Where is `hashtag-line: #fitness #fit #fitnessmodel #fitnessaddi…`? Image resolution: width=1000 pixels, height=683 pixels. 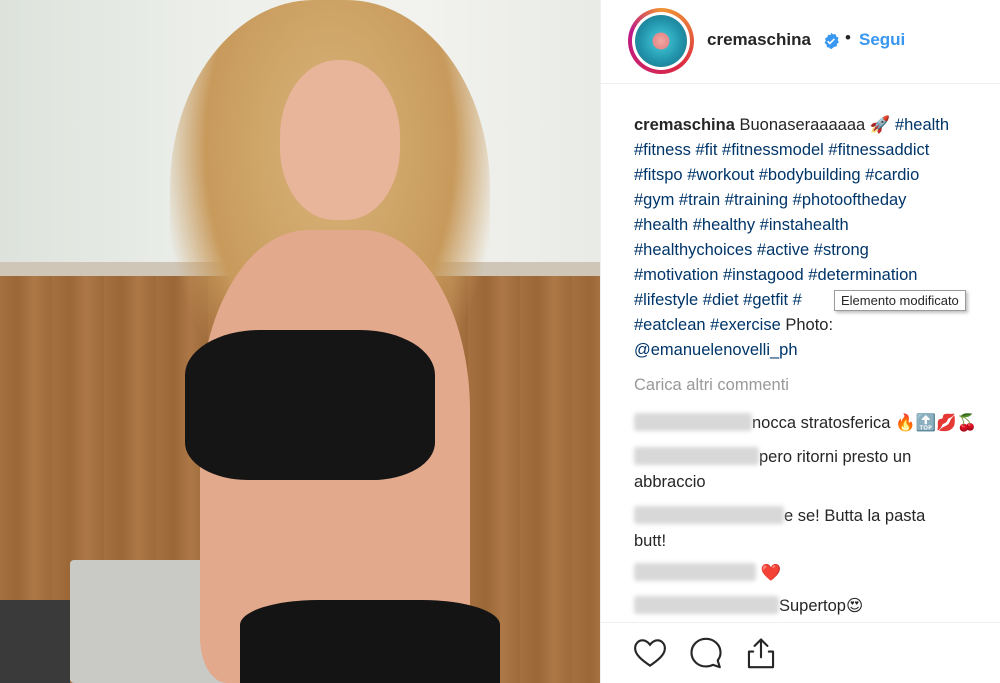
hashtag-line: #fitness #fit #fitnessmodel #fitnessaddi… is located at coordinates (781, 150).